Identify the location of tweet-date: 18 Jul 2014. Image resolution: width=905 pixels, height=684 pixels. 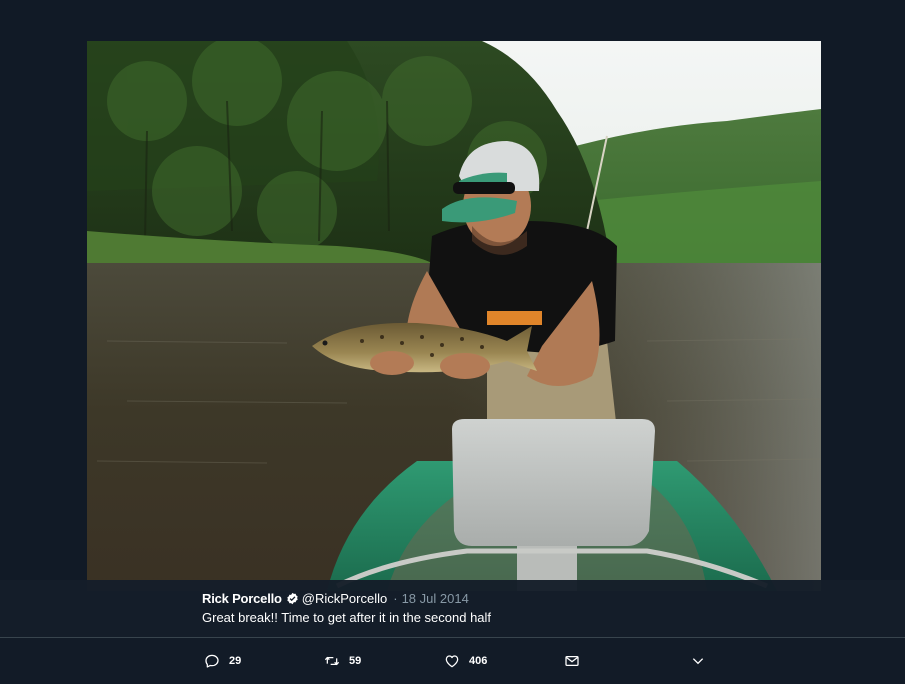
(435, 598).